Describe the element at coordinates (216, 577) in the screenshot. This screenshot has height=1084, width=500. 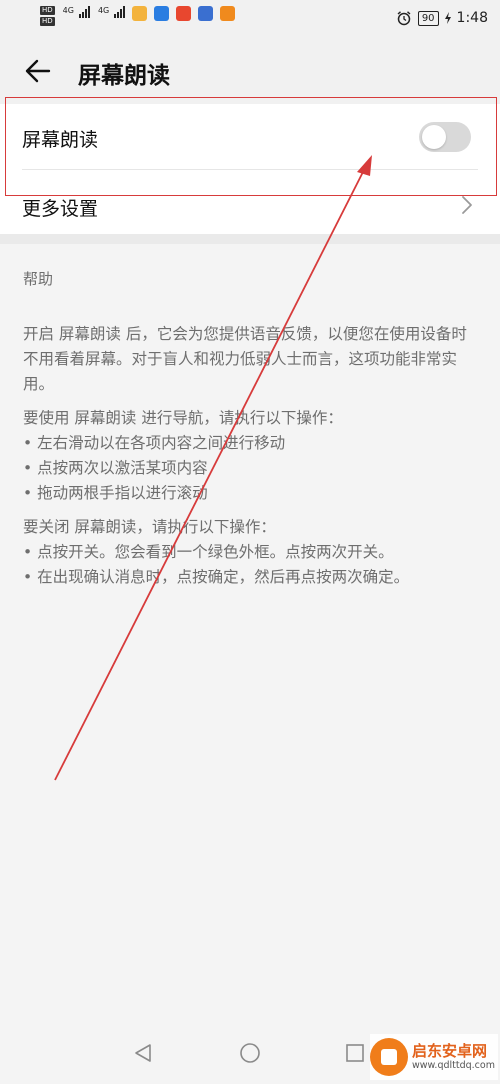
I see `help-off-item: • 在出现确认消息时，点按确定，然后再点按两次确定。` at that location.